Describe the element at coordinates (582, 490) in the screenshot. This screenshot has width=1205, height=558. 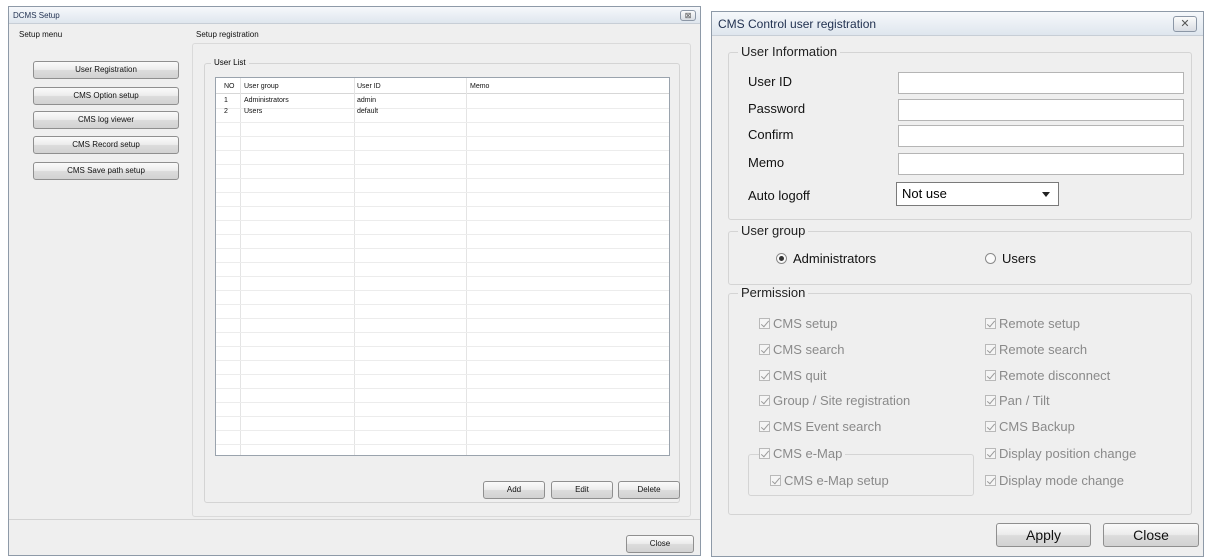
I see `edit-button: Edit` at that location.